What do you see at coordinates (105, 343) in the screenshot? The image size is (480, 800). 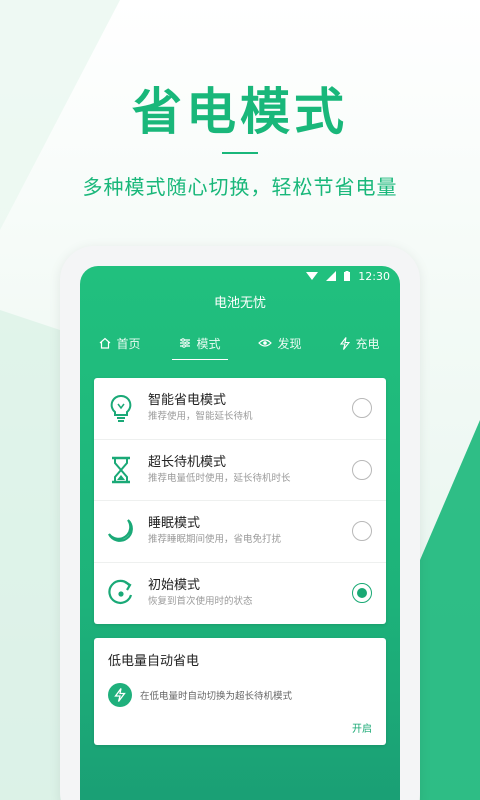 I see `home-icon` at bounding box center [105, 343].